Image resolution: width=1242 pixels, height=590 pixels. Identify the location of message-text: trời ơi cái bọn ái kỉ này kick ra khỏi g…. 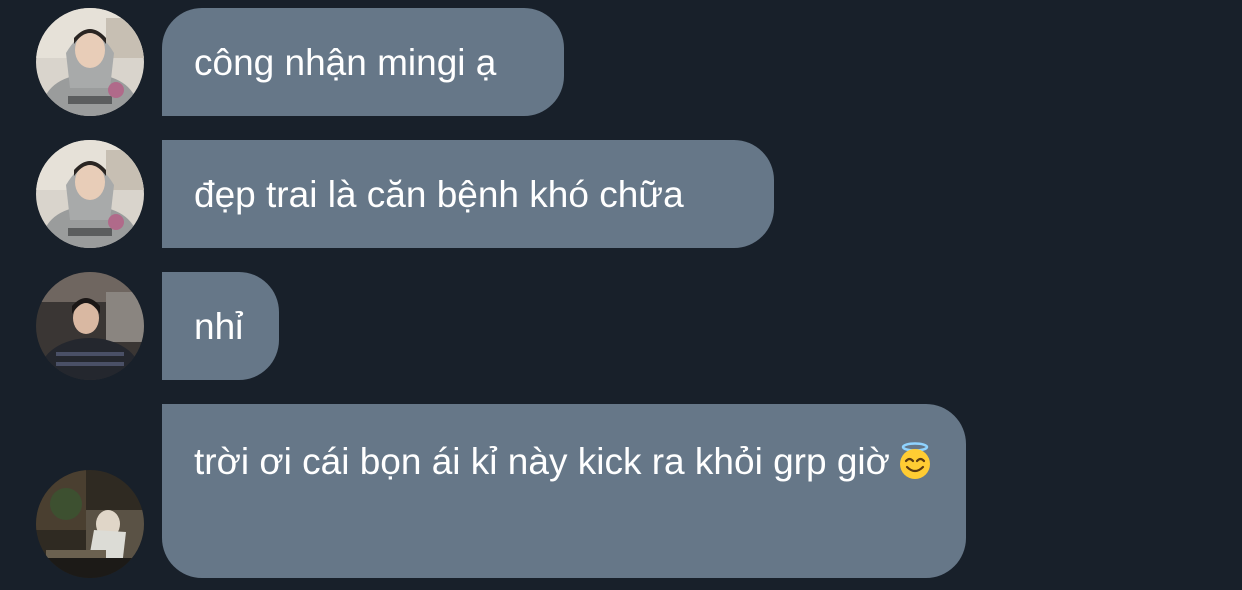
(542, 461).